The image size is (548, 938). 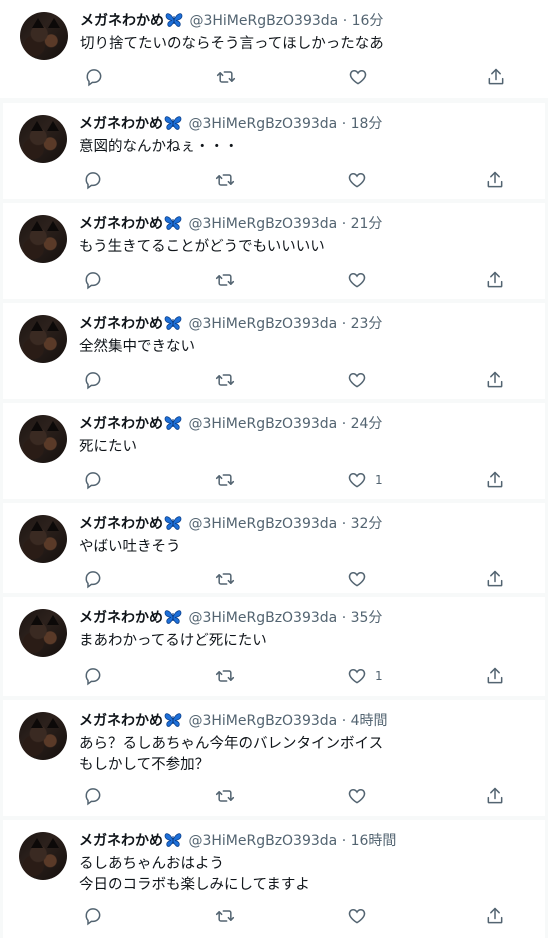 What do you see at coordinates (232, 44) in the screenshot?
I see `tweet-text: 切り捨てたいのならそう言ってほしかったなあ` at bounding box center [232, 44].